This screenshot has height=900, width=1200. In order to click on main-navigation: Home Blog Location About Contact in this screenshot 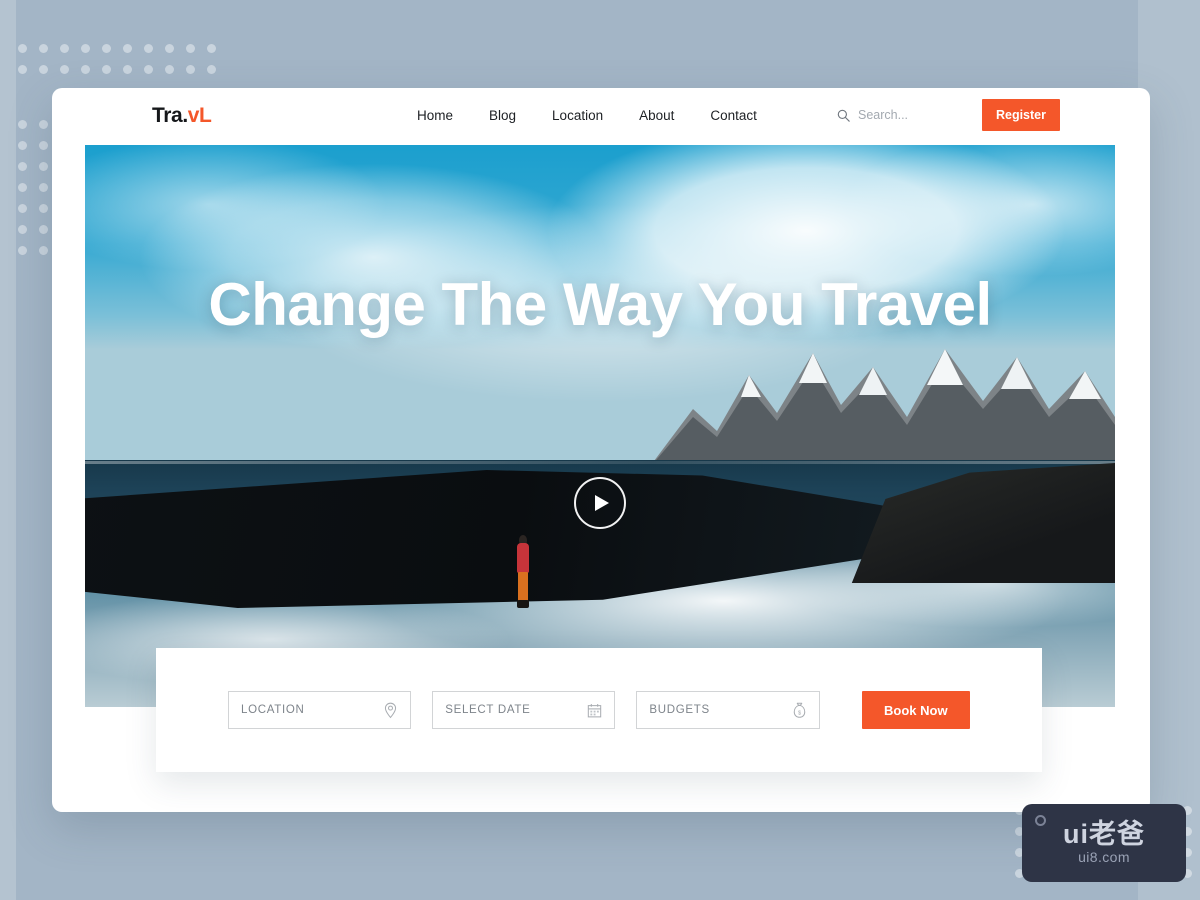, I will do `click(587, 115)`.